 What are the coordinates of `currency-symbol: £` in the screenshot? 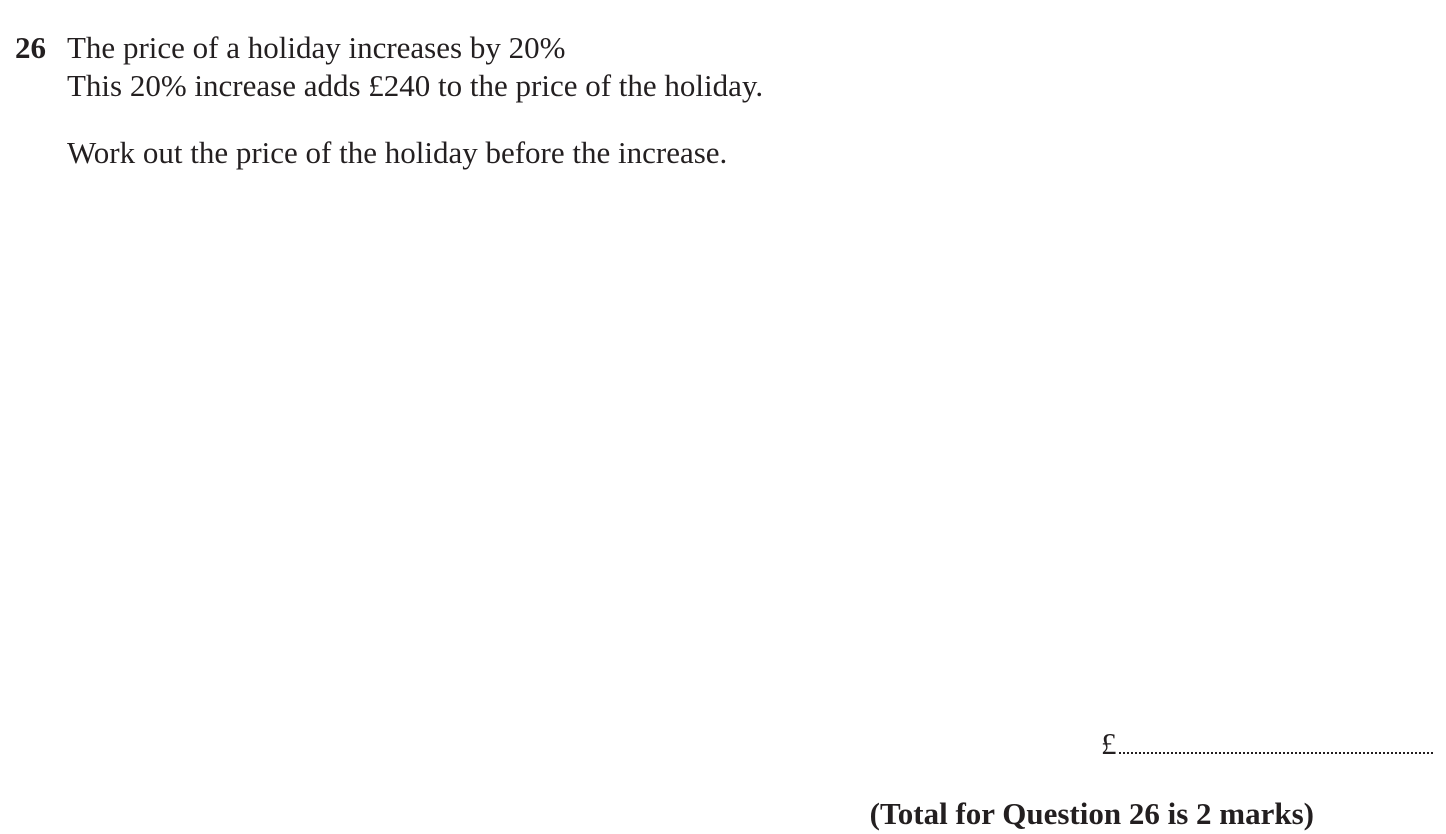 It's located at (1109, 743).